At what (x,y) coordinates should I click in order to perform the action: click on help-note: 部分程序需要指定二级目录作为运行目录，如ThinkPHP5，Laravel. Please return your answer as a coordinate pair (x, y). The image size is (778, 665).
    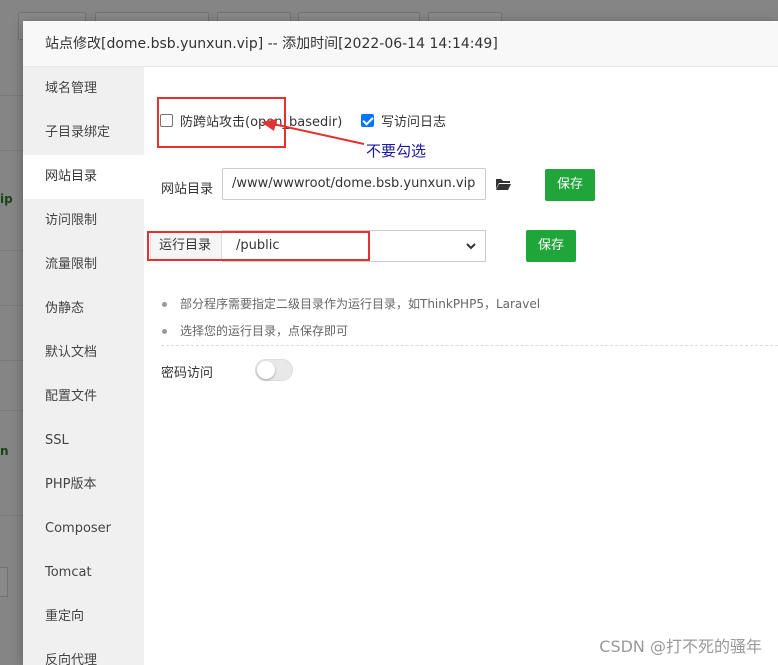
    Looking at the image, I should click on (351, 307).